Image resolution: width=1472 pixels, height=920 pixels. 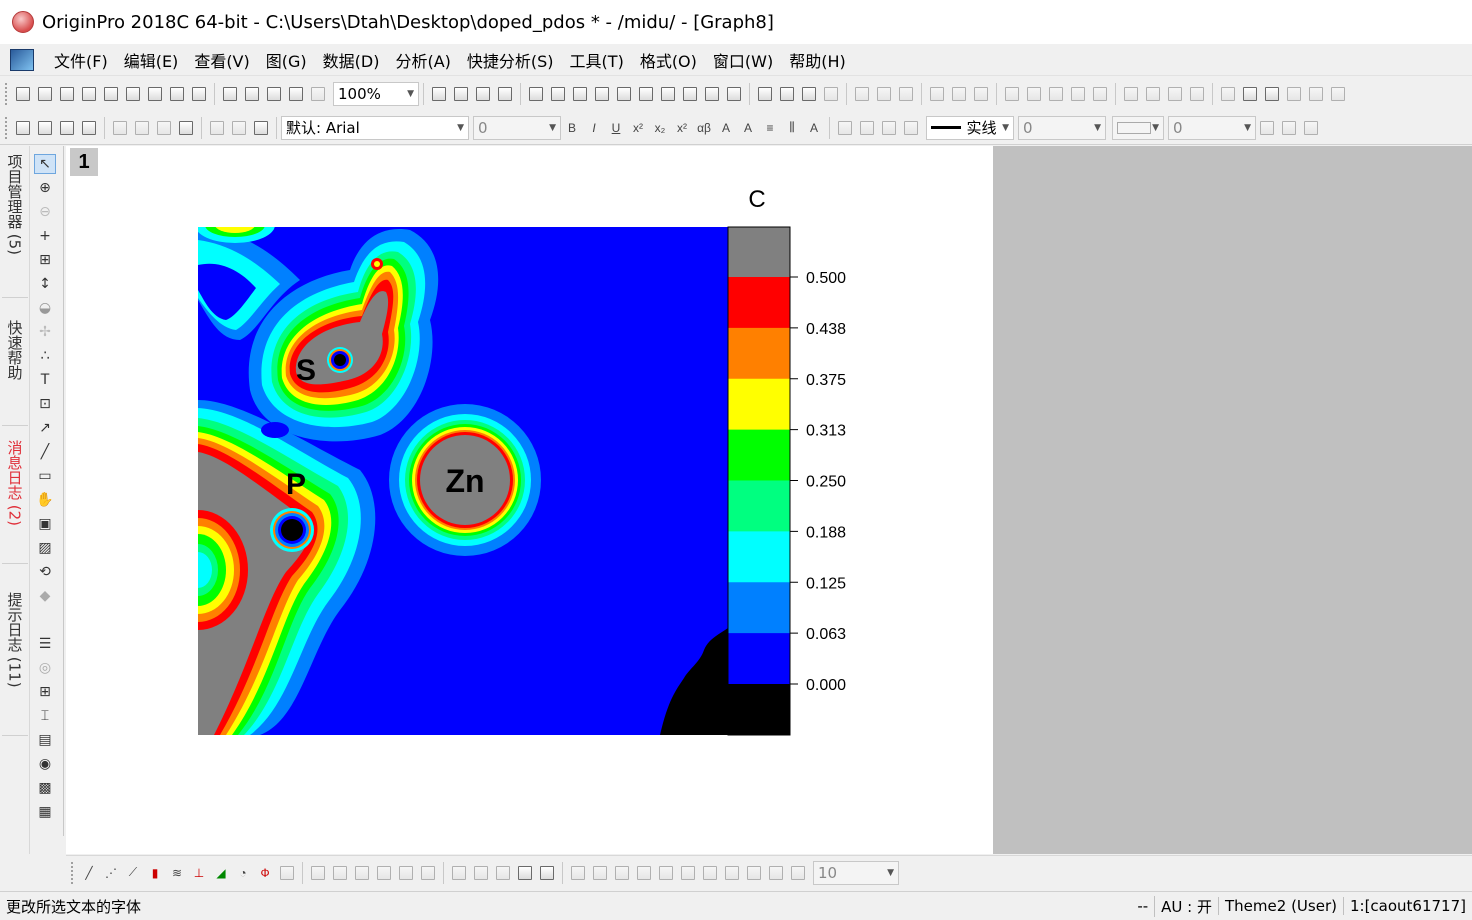 What do you see at coordinates (384, 873) in the screenshot?
I see `contour-plot-icon` at bounding box center [384, 873].